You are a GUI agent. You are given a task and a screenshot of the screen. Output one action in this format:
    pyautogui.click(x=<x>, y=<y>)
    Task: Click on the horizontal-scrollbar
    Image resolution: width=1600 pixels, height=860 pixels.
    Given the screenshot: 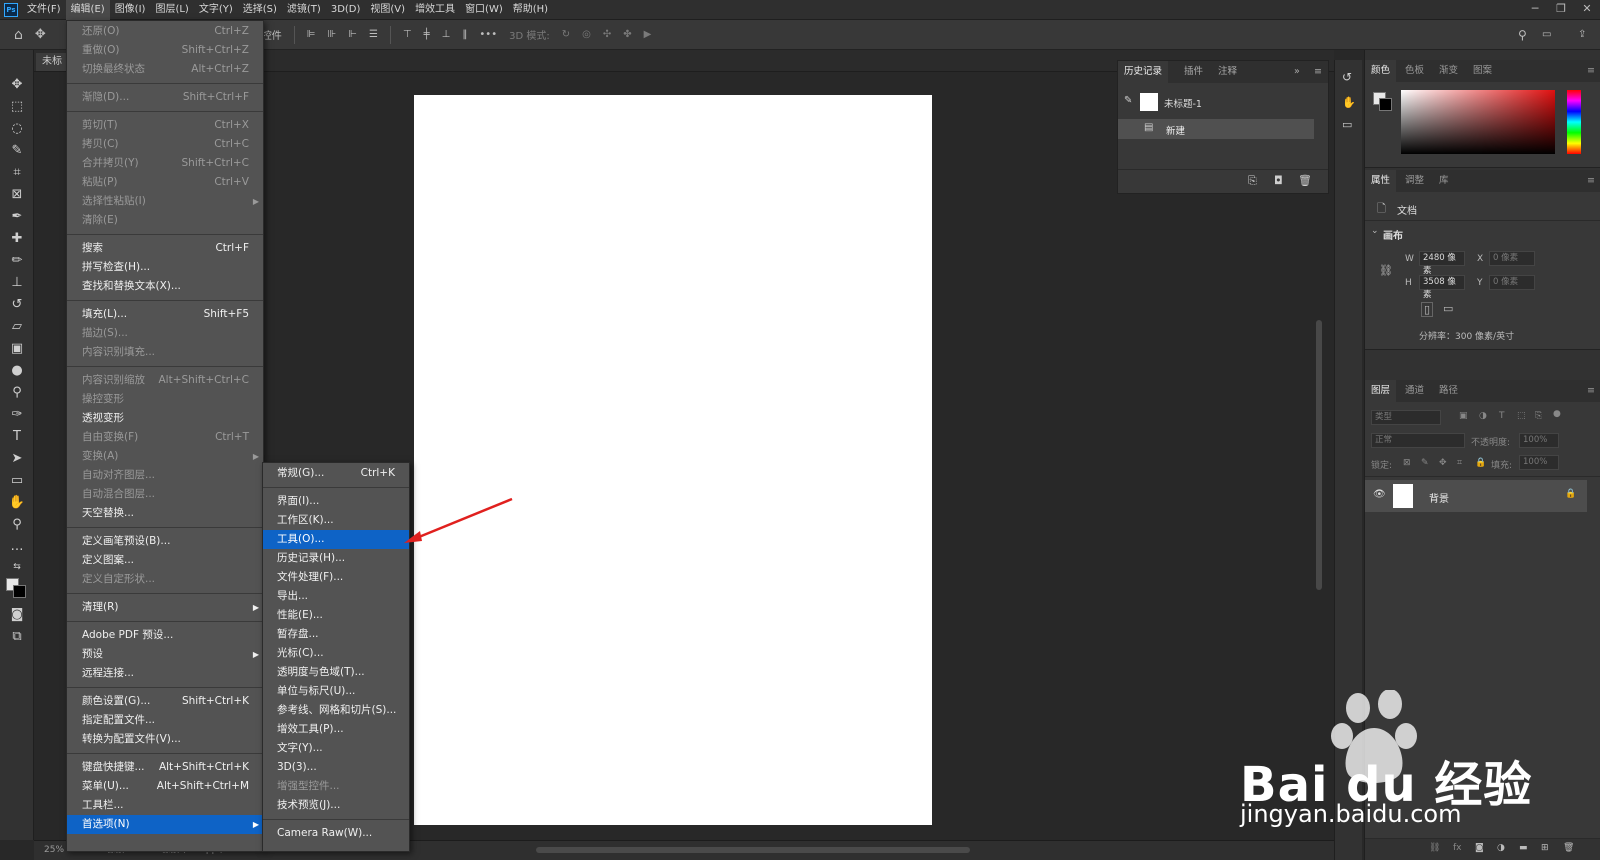 What is the action you would take?
    pyautogui.click(x=753, y=850)
    